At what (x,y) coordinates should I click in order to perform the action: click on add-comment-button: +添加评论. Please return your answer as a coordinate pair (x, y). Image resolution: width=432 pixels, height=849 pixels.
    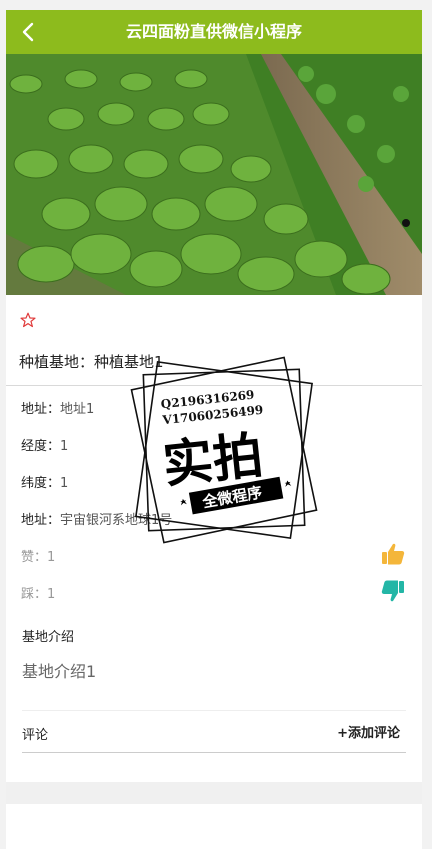
    Looking at the image, I should click on (368, 731).